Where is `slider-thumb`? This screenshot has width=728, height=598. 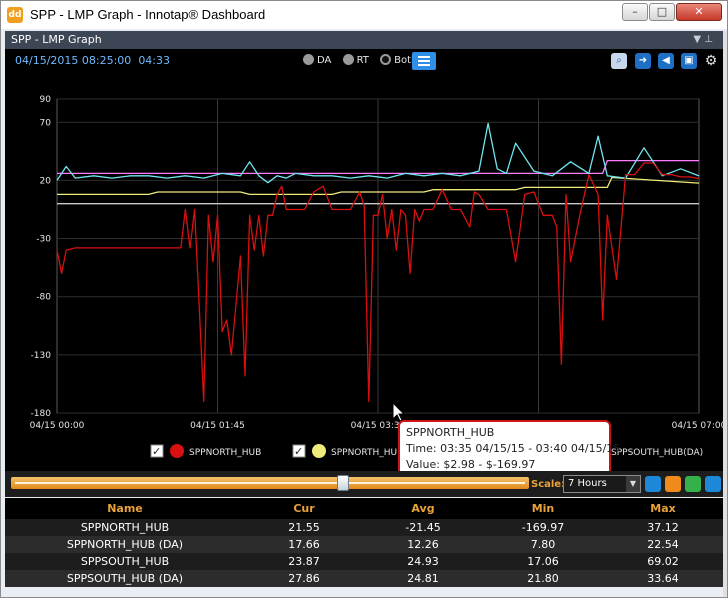 slider-thumb is located at coordinates (343, 483).